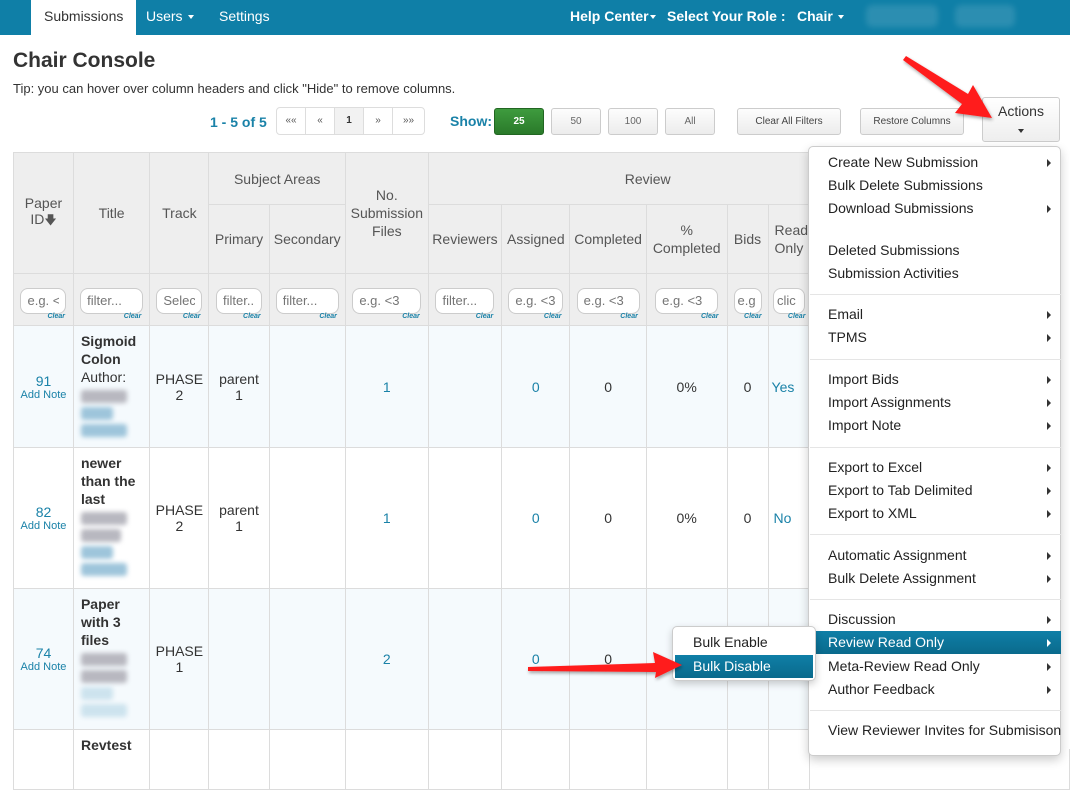 This screenshot has height=790, width=1070. I want to click on col-header-secondary: Secondary, so click(307, 239).